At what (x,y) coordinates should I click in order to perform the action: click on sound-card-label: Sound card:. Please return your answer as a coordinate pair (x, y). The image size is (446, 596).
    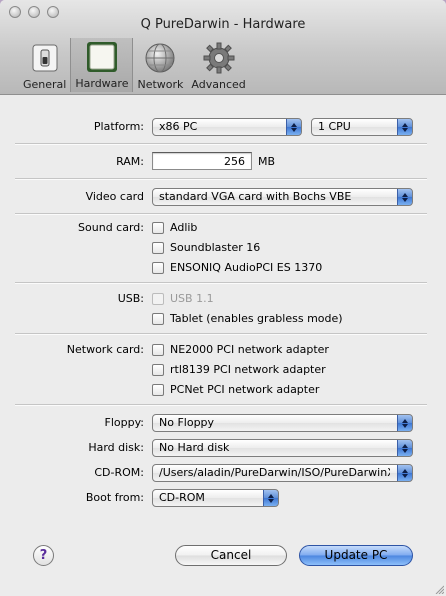
    Looking at the image, I should click on (111, 227).